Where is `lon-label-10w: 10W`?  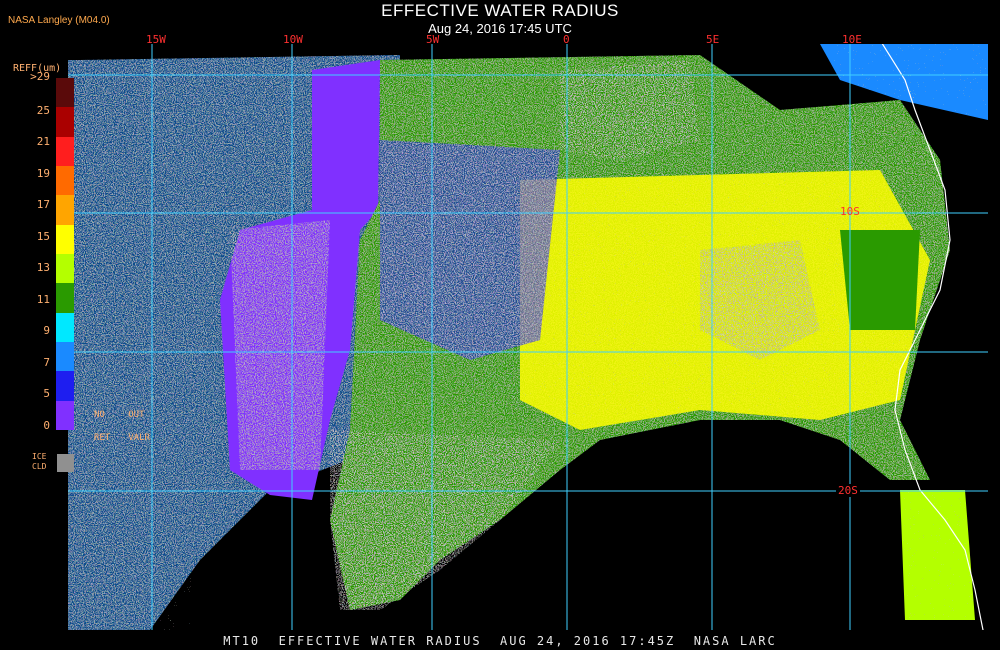 lon-label-10w: 10W is located at coordinates (293, 39).